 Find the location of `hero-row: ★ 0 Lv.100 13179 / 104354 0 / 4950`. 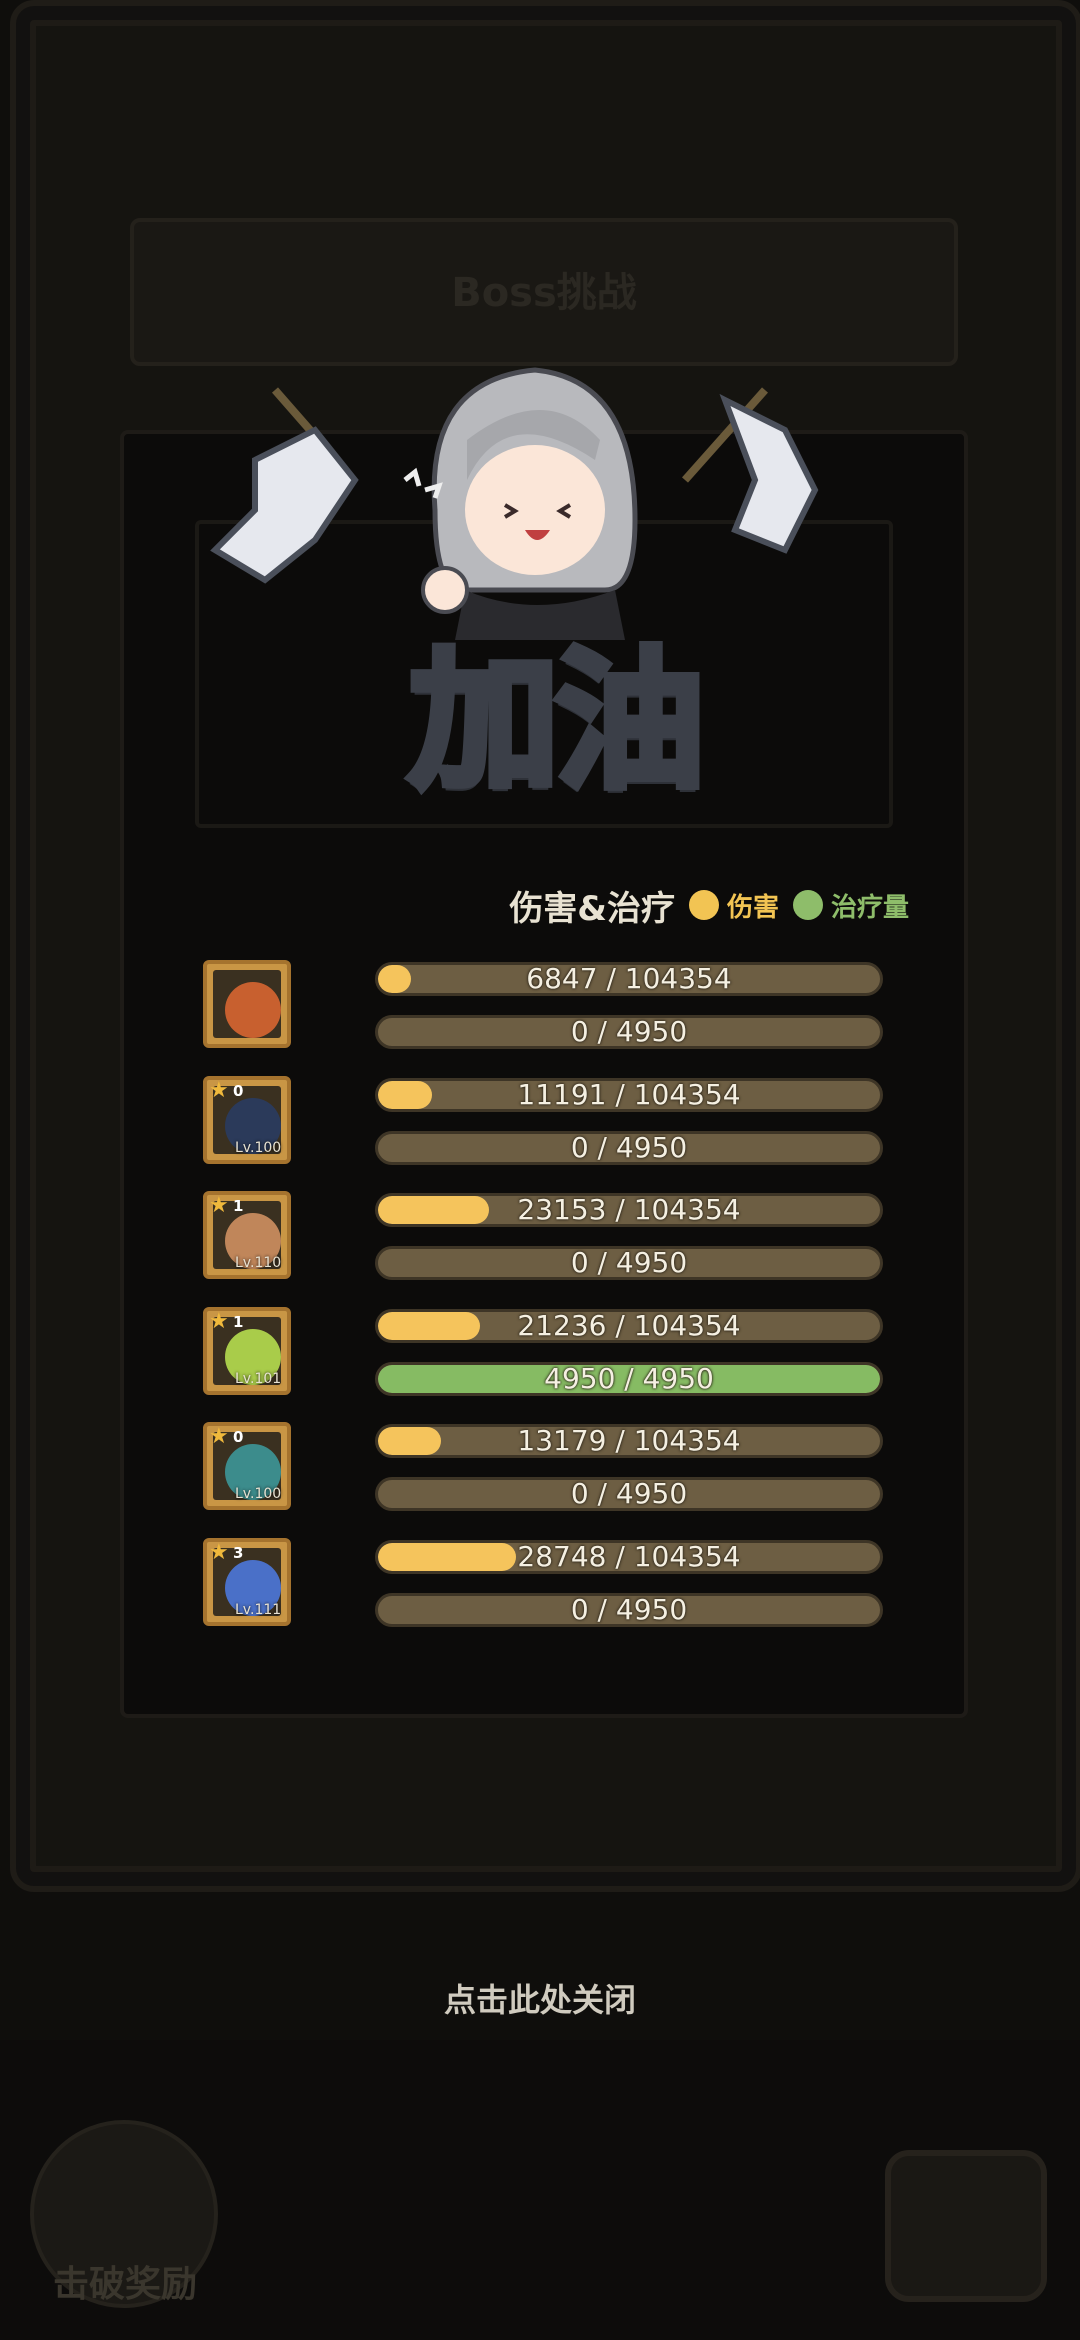

hero-row: ★ 0 Lv.100 13179 / 104354 0 / 4950 is located at coordinates (545, 1478).